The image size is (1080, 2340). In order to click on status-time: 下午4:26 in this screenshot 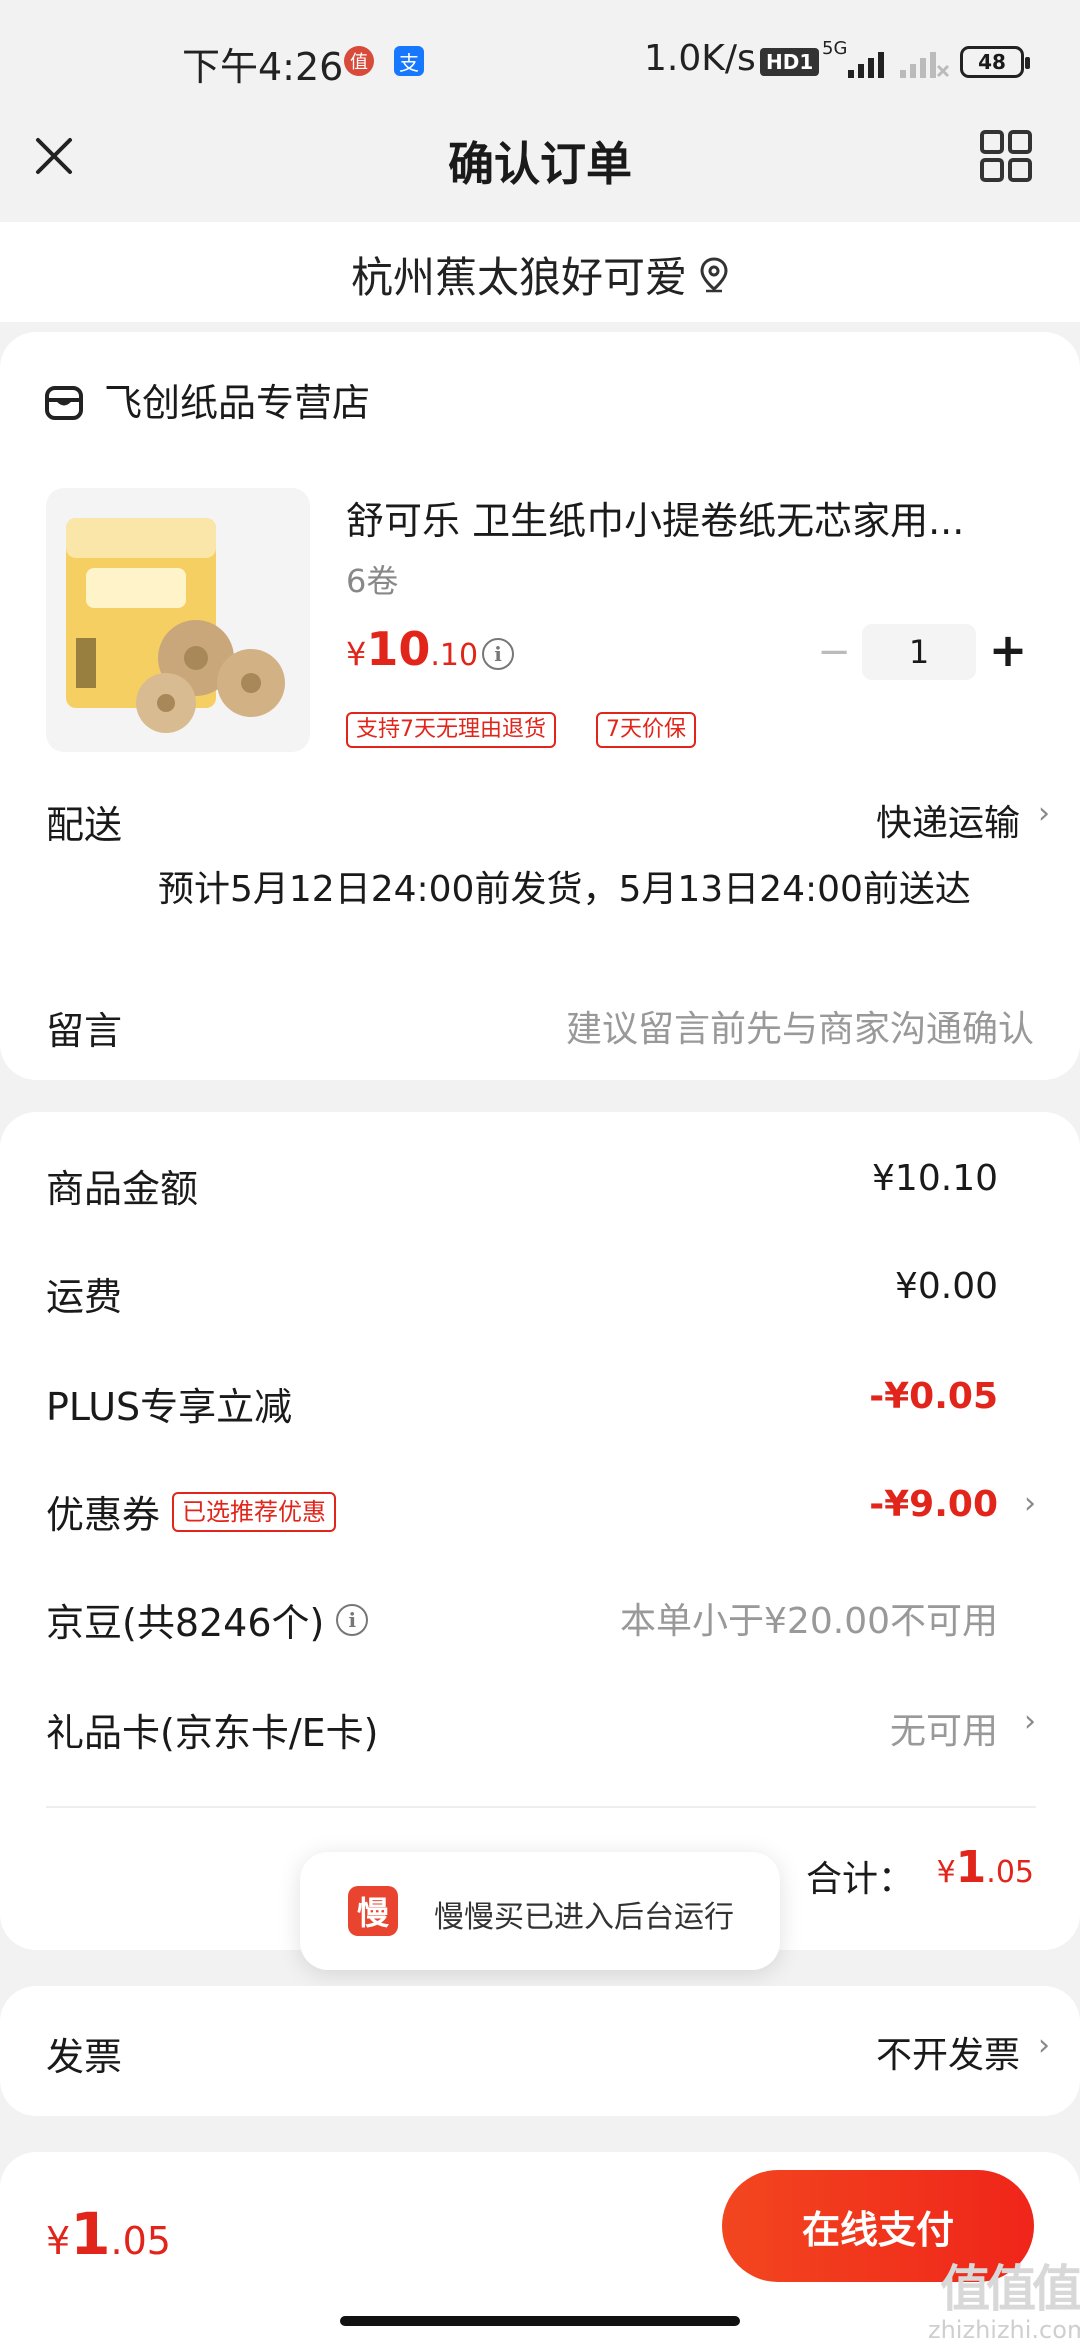, I will do `click(263, 67)`.